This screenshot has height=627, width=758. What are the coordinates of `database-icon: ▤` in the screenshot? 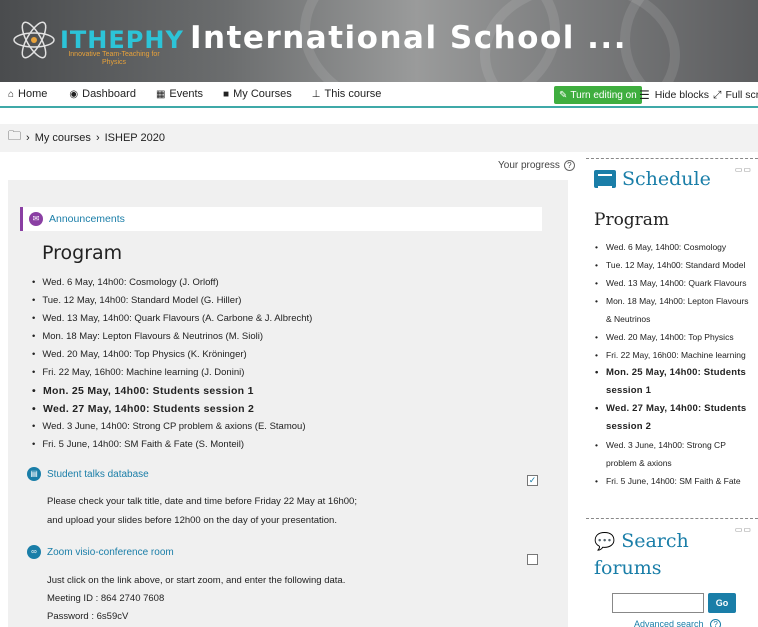 It's located at (34, 474).